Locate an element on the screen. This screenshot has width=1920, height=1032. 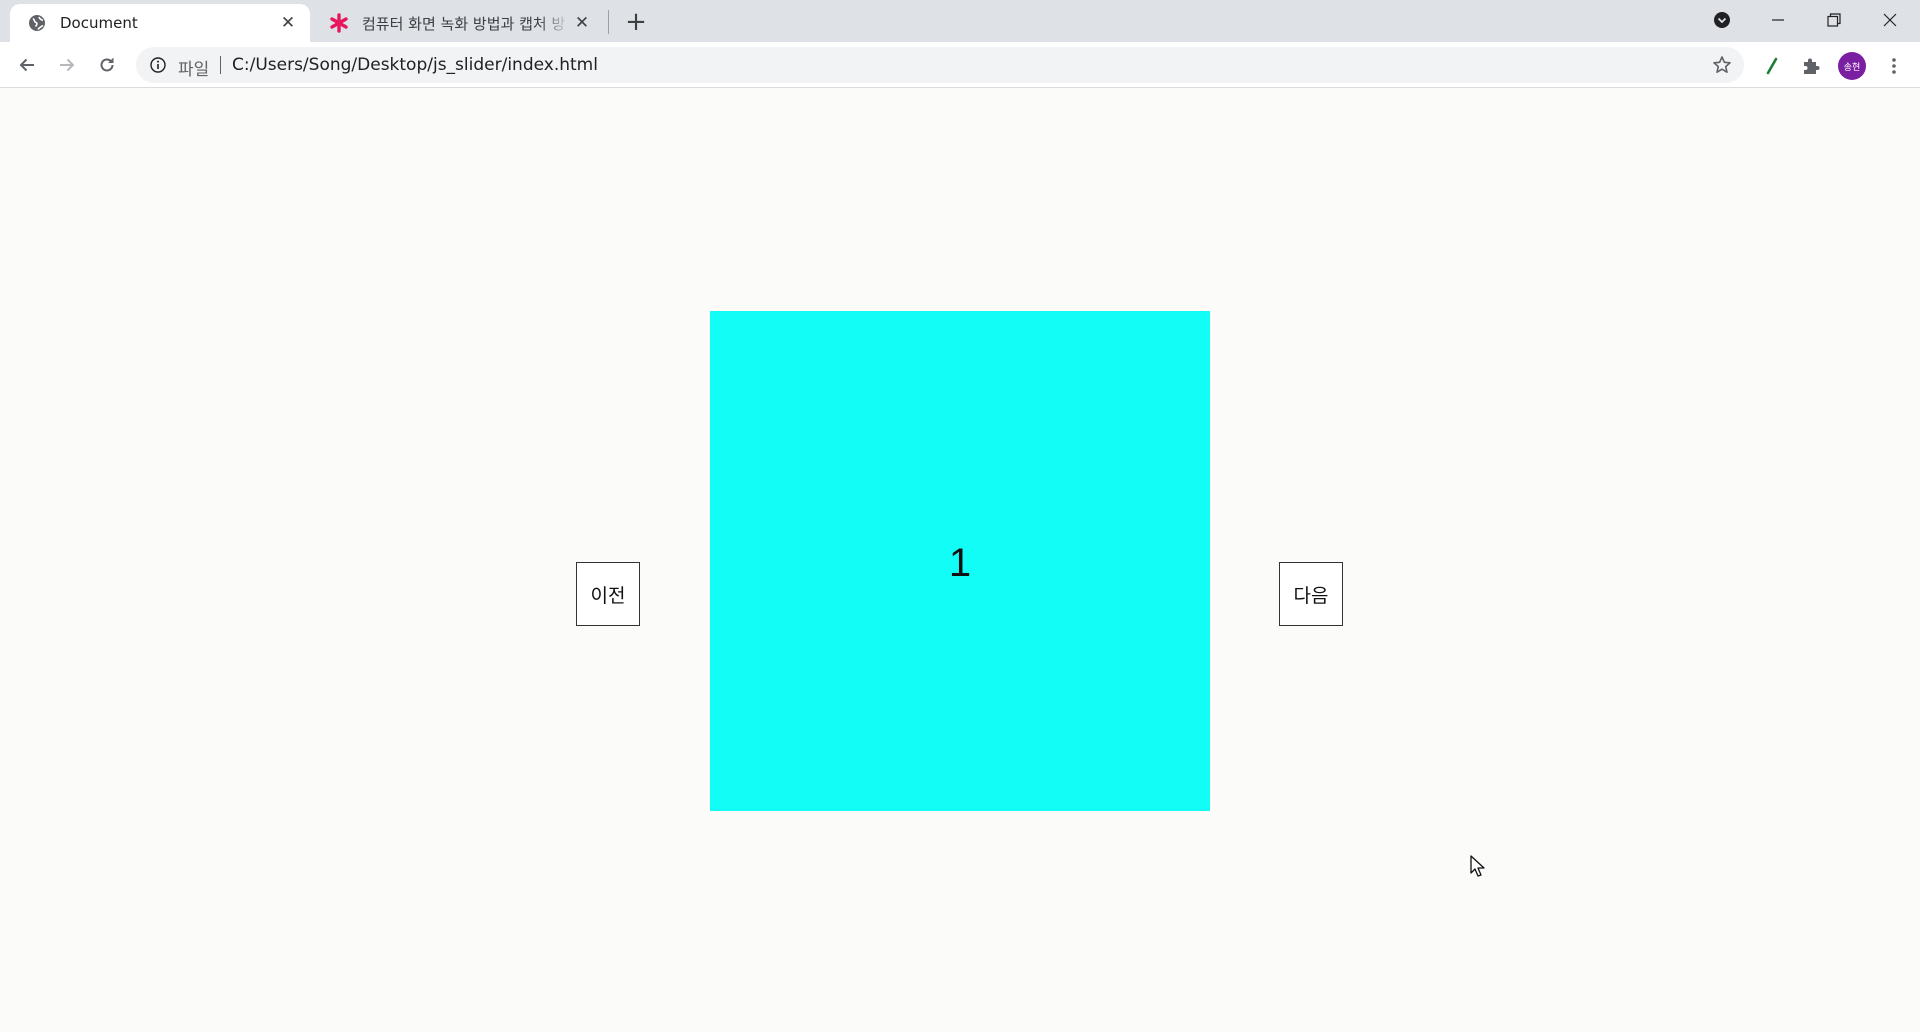
address-divider is located at coordinates (220, 65).